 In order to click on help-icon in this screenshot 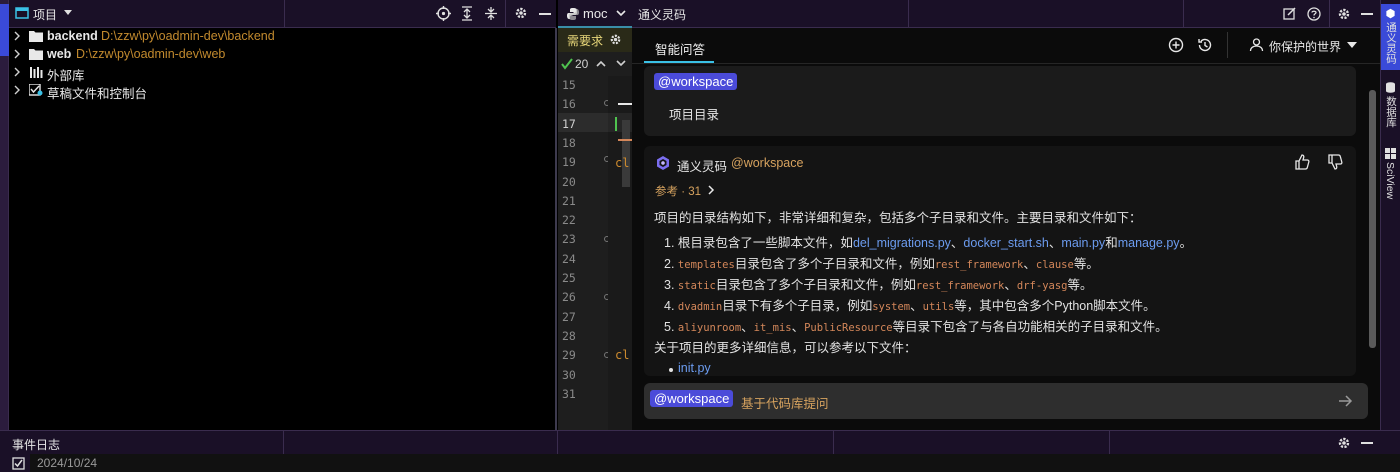, I will do `click(1314, 14)`.